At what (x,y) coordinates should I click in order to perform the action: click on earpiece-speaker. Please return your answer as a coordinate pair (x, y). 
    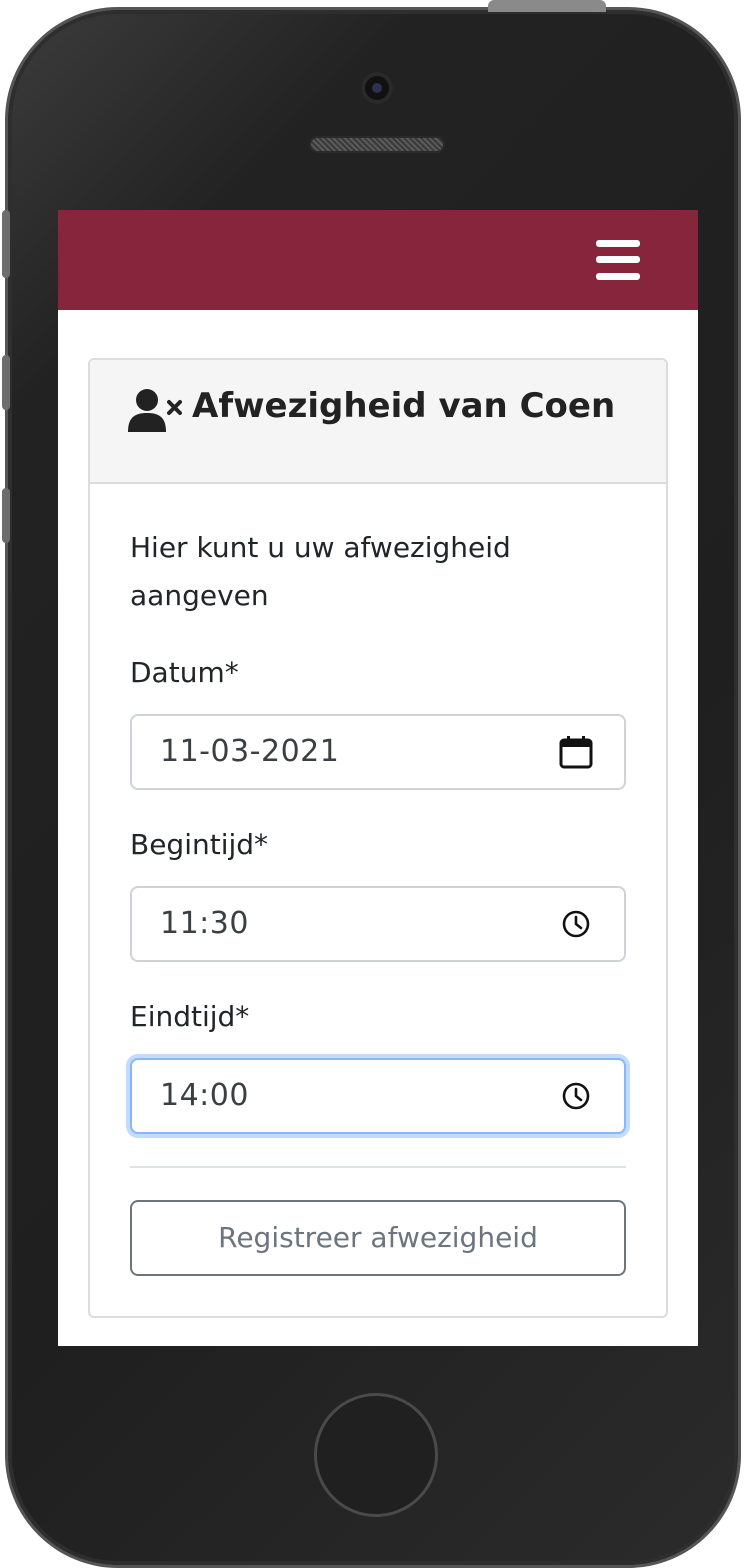
    Looking at the image, I should click on (377, 144).